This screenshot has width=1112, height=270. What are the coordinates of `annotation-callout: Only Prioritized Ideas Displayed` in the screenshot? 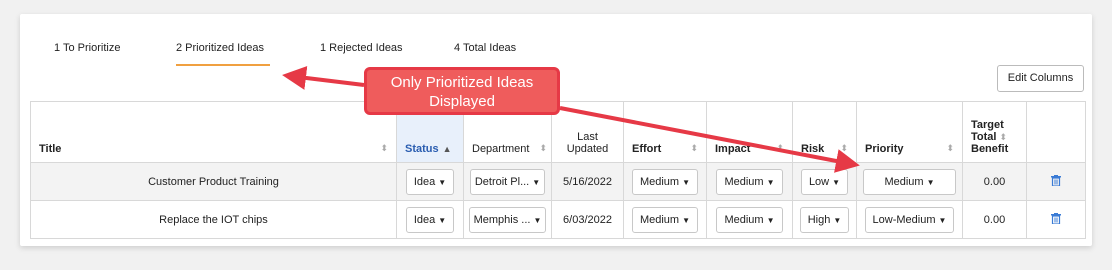 It's located at (462, 91).